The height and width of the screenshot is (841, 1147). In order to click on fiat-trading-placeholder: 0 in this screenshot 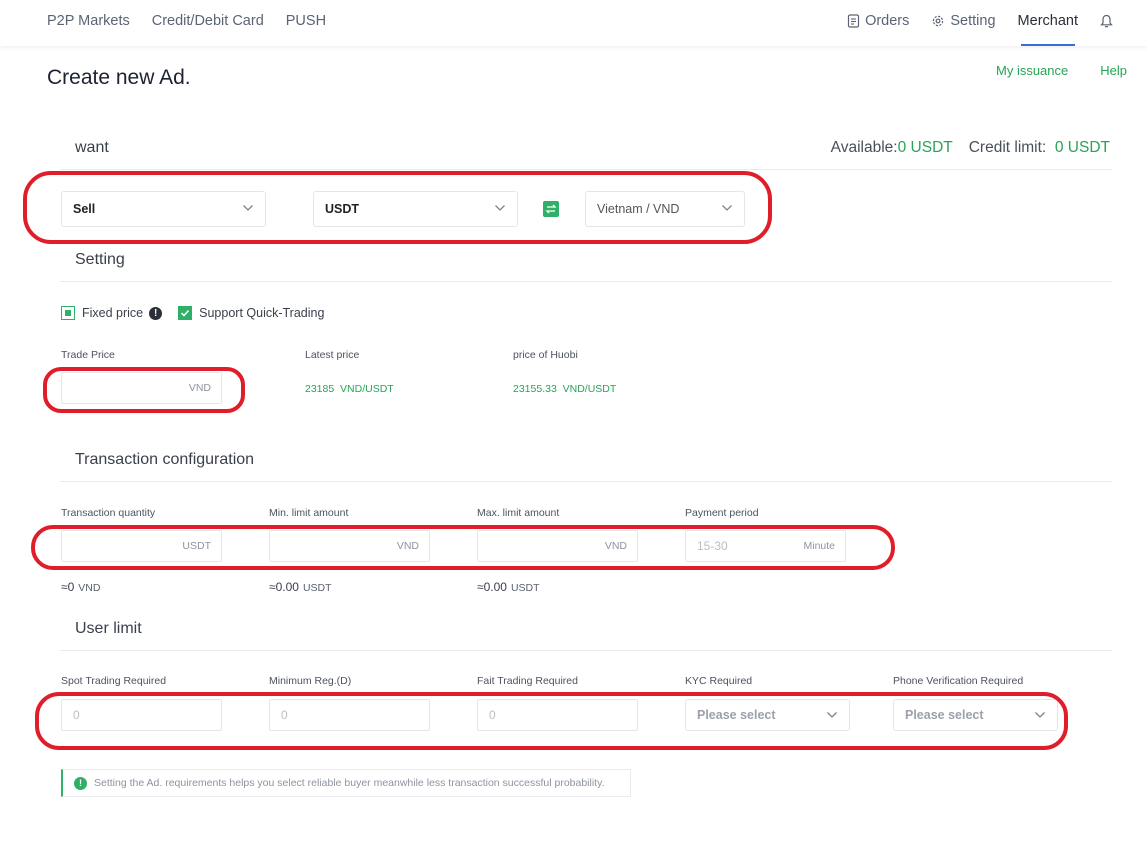, I will do `click(492, 715)`.